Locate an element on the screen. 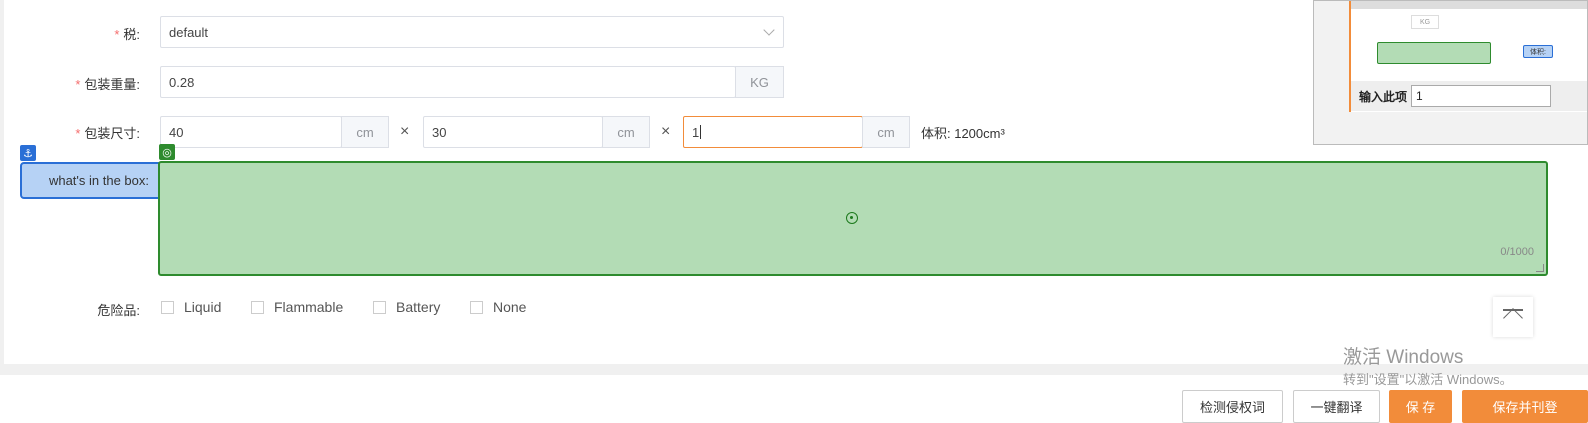 The width and height of the screenshot is (1588, 423). resize-handle-icon is located at coordinates (1540, 268).